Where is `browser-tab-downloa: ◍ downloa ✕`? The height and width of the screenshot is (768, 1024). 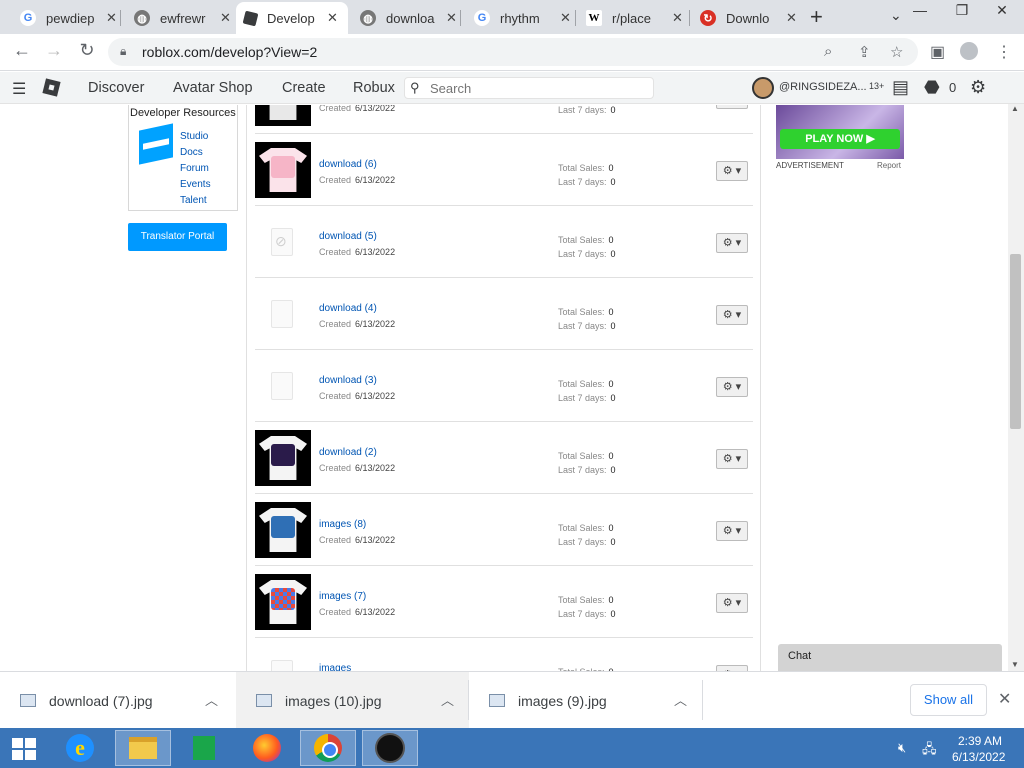 browser-tab-downloa: ◍ downloa ✕ is located at coordinates (408, 18).